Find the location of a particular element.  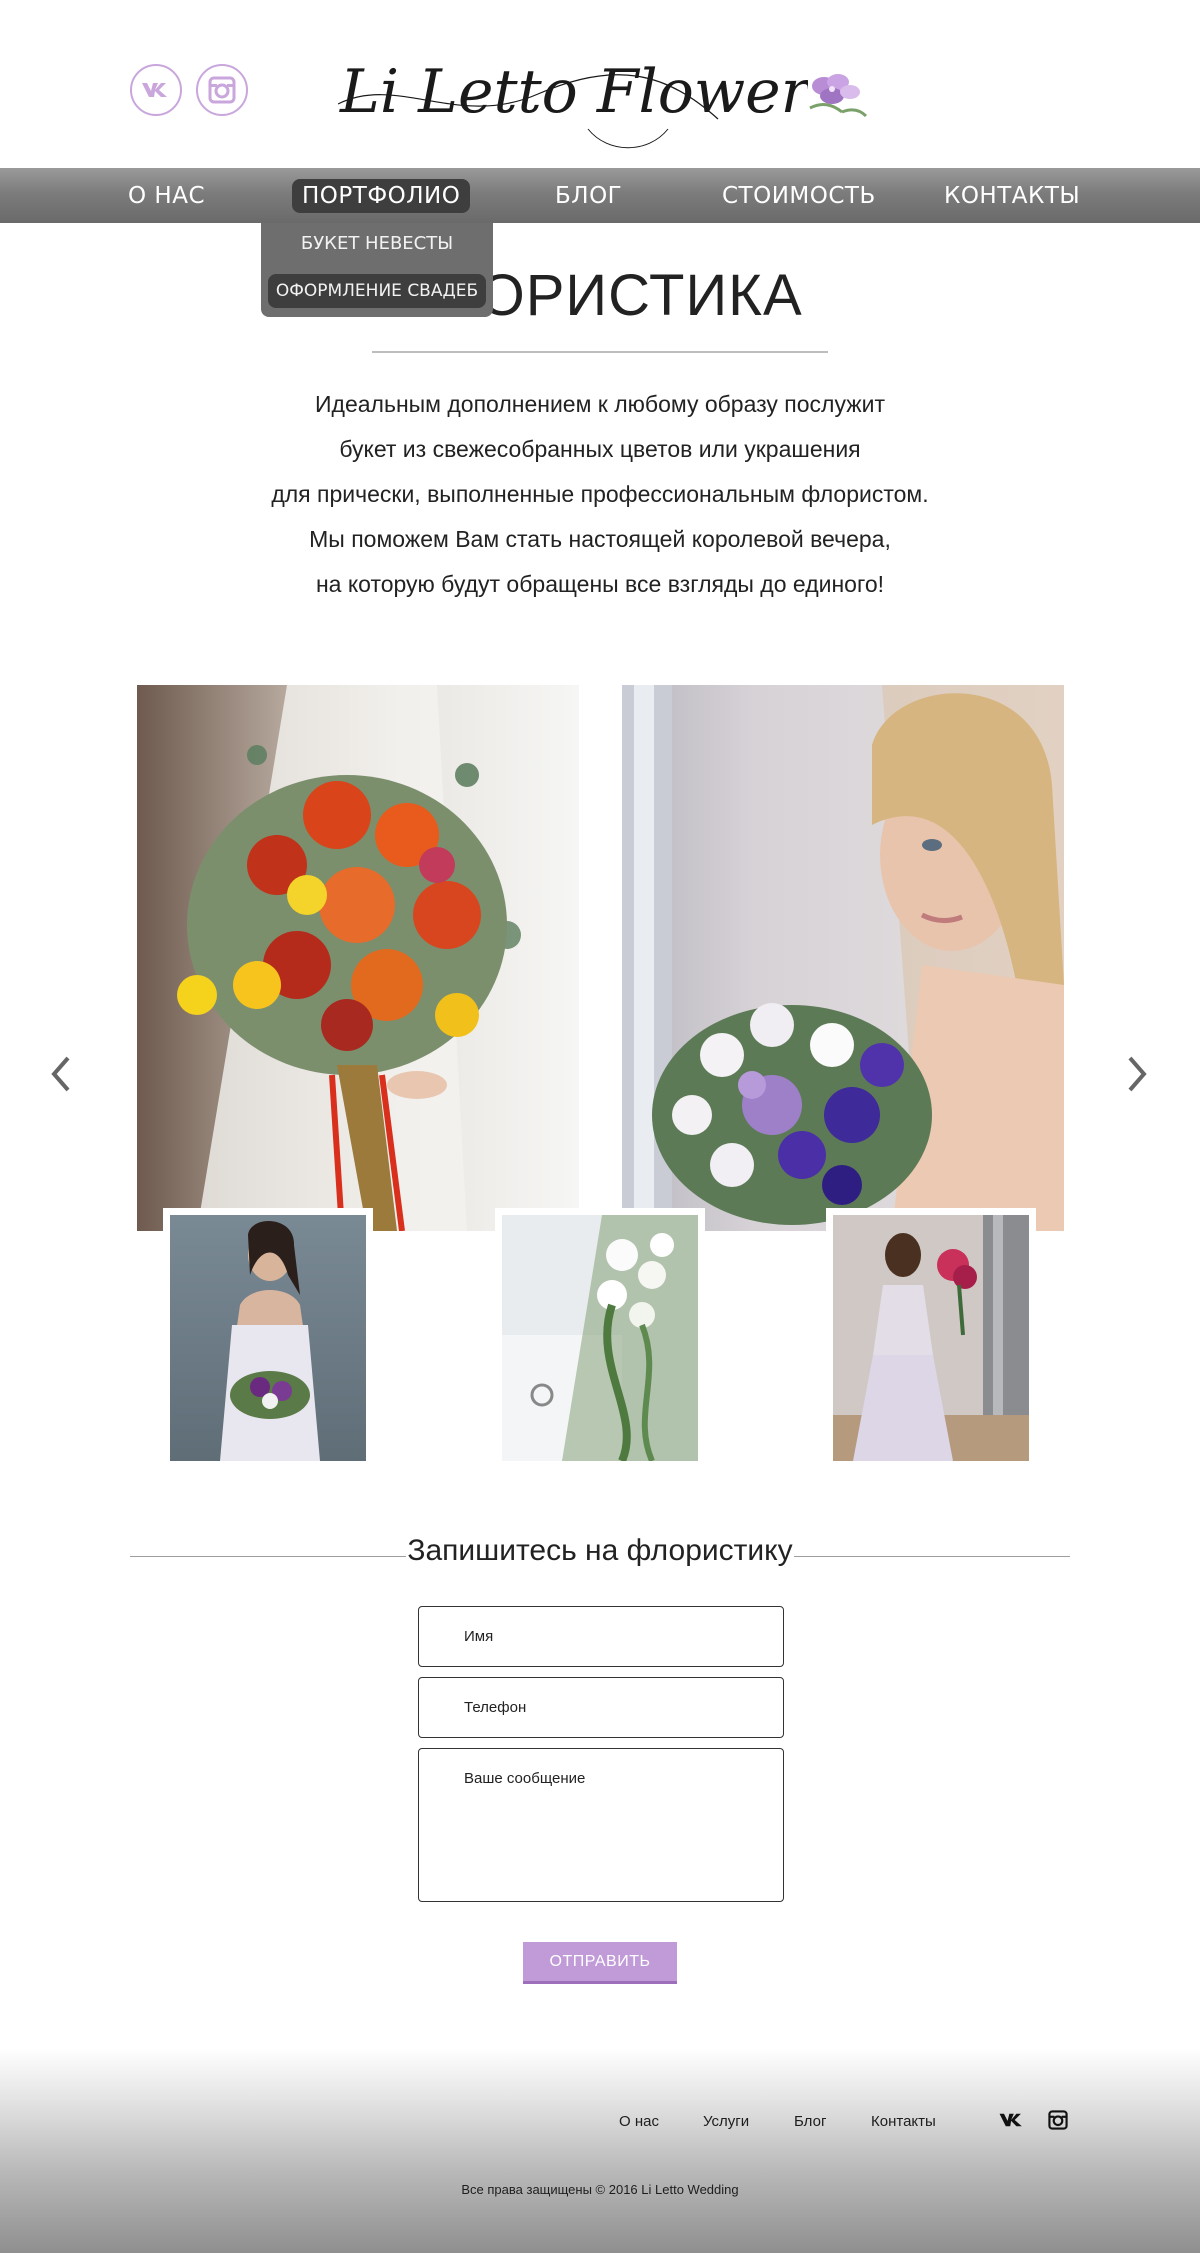

gallery-photo-bride is located at coordinates (843, 958).